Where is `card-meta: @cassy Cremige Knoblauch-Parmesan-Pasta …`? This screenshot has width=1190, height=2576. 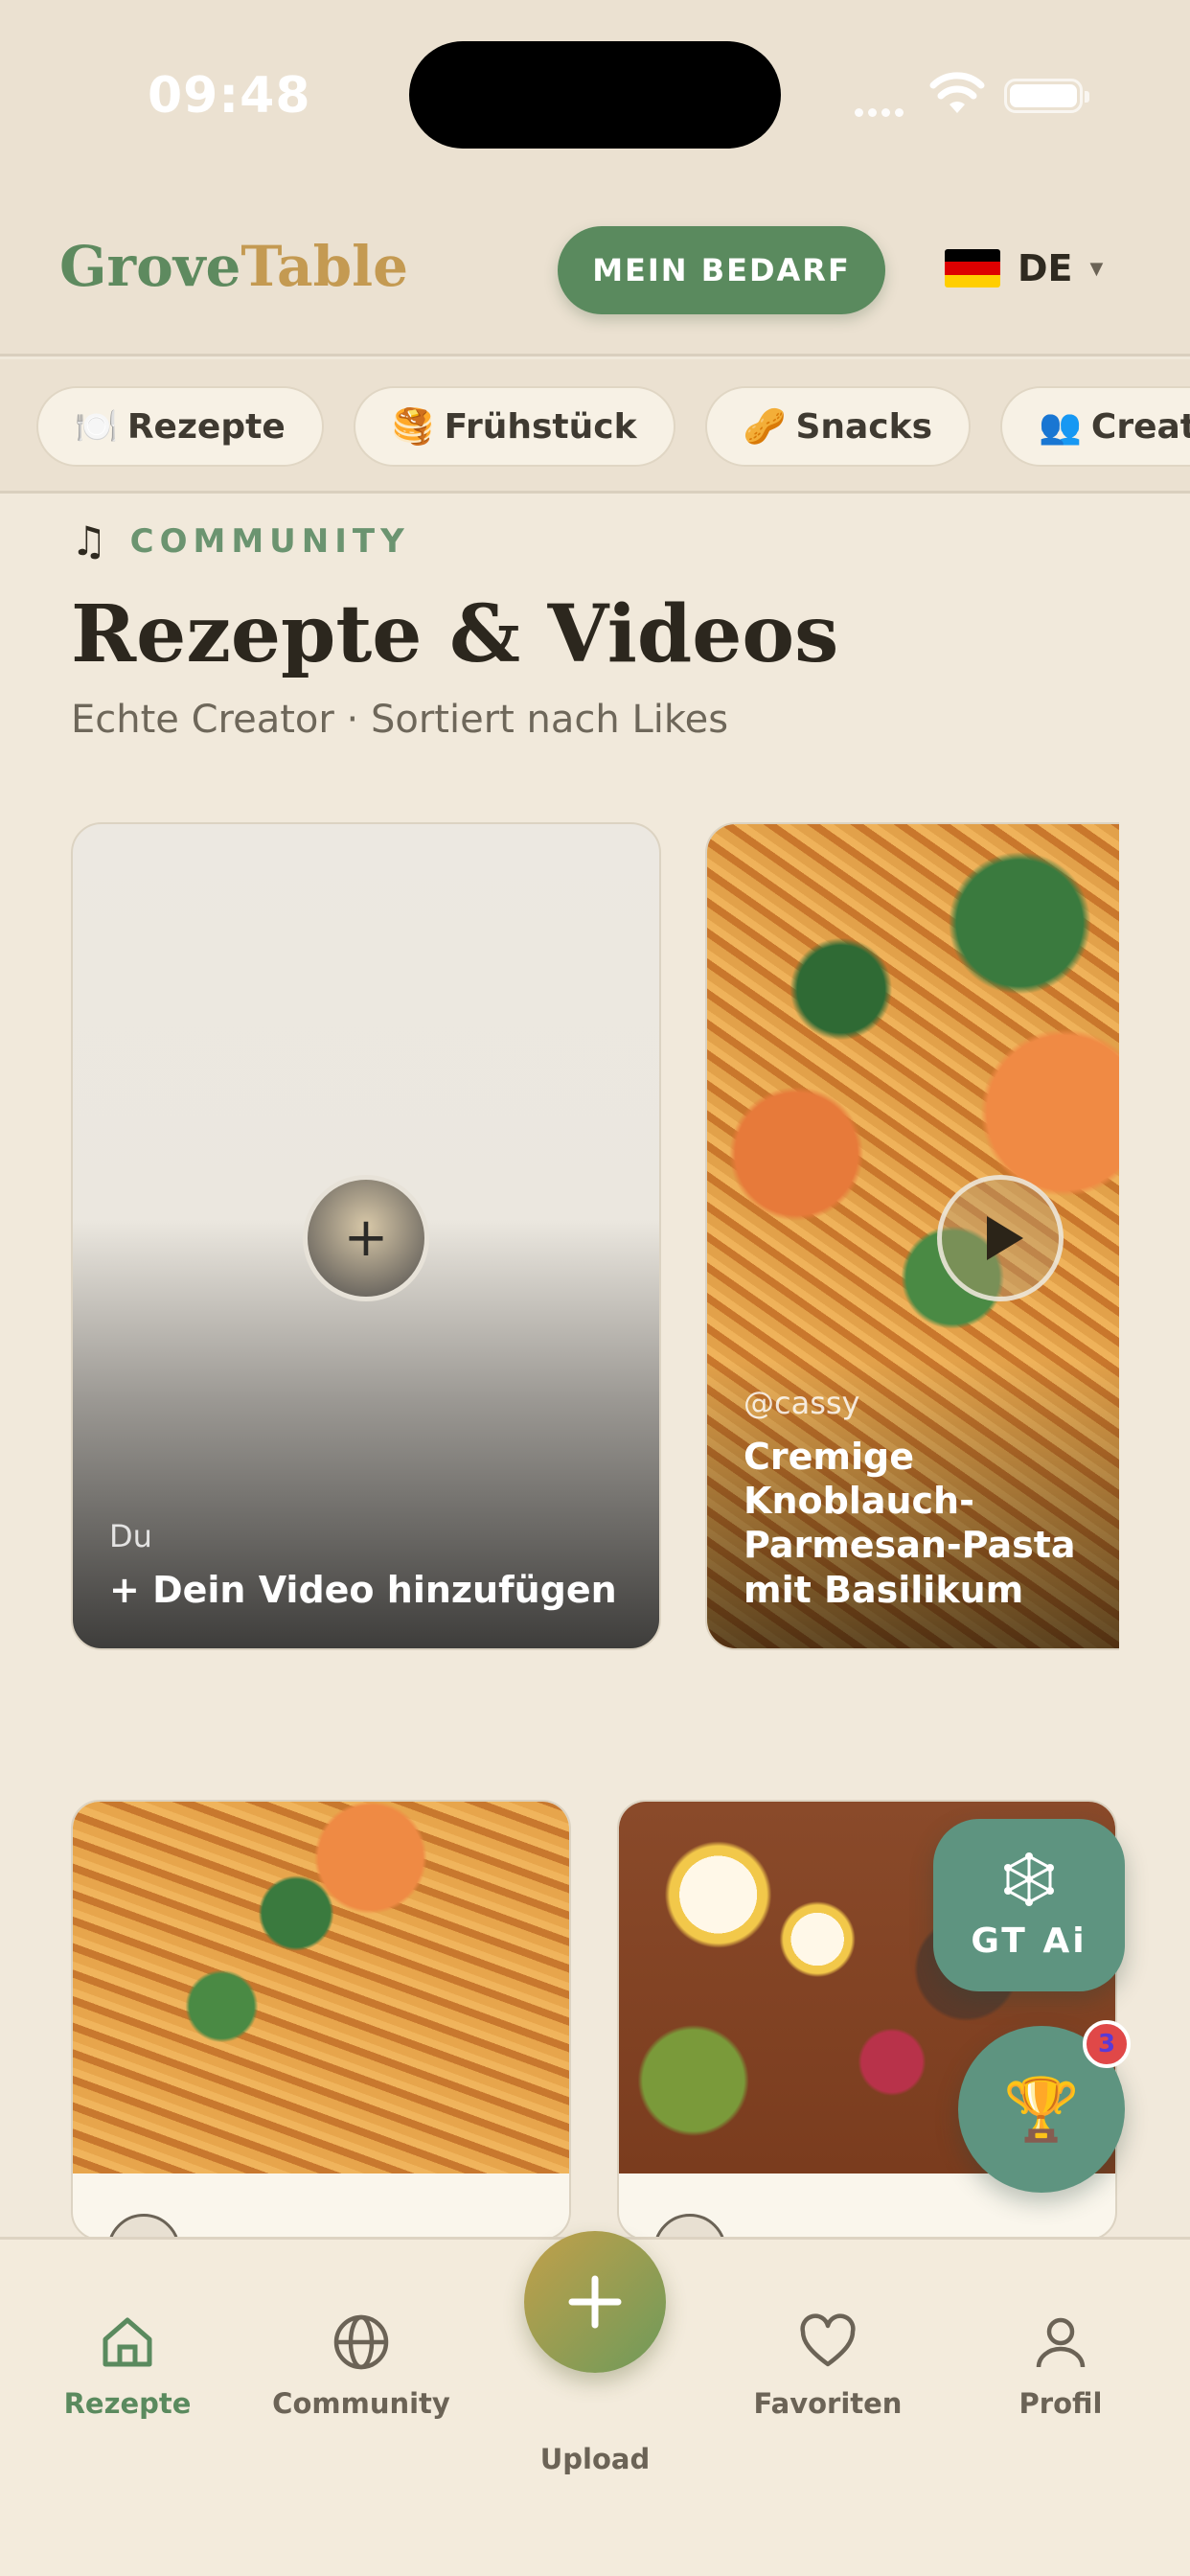
card-meta: @cassy Cremige Knoblauch-Parmesan-Pasta … is located at coordinates (932, 1498).